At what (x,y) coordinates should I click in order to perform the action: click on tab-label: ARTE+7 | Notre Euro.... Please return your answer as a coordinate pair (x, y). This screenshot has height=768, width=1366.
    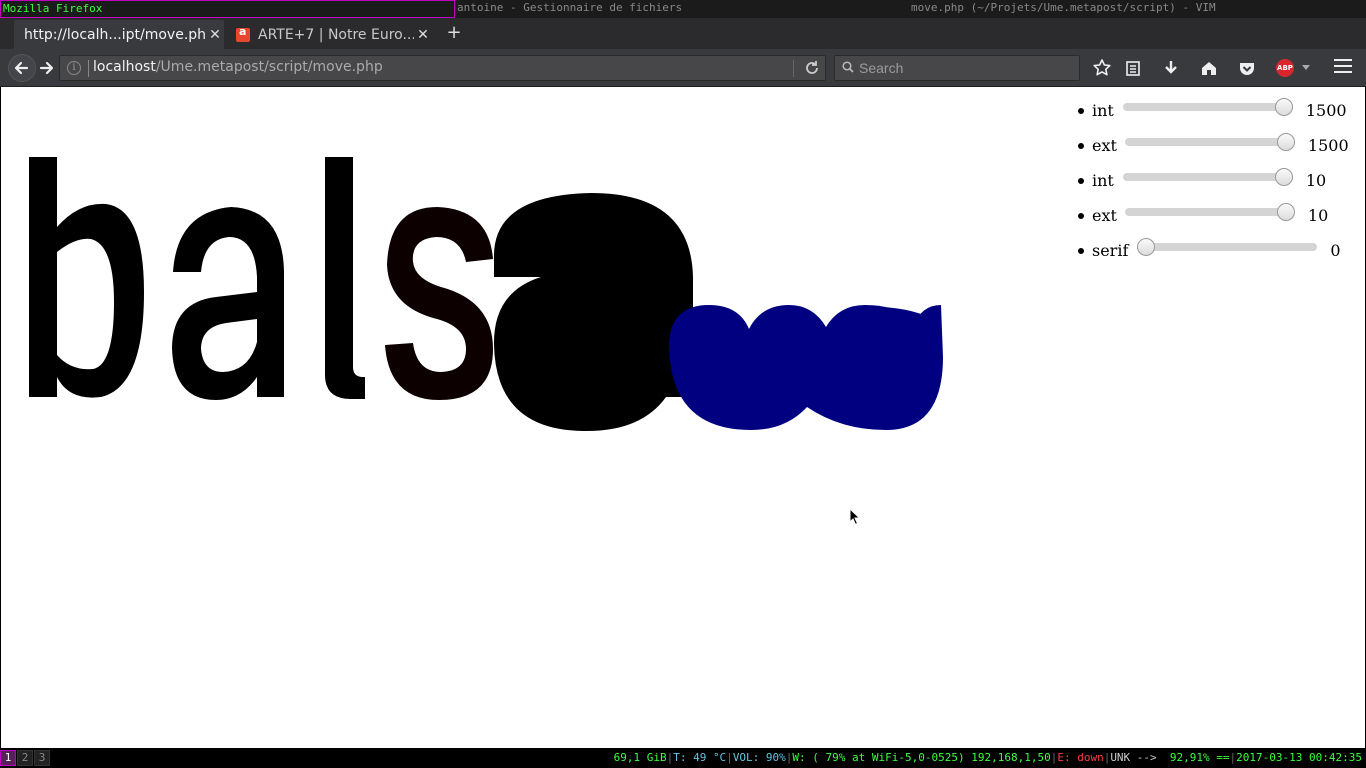
    Looking at the image, I should click on (336, 34).